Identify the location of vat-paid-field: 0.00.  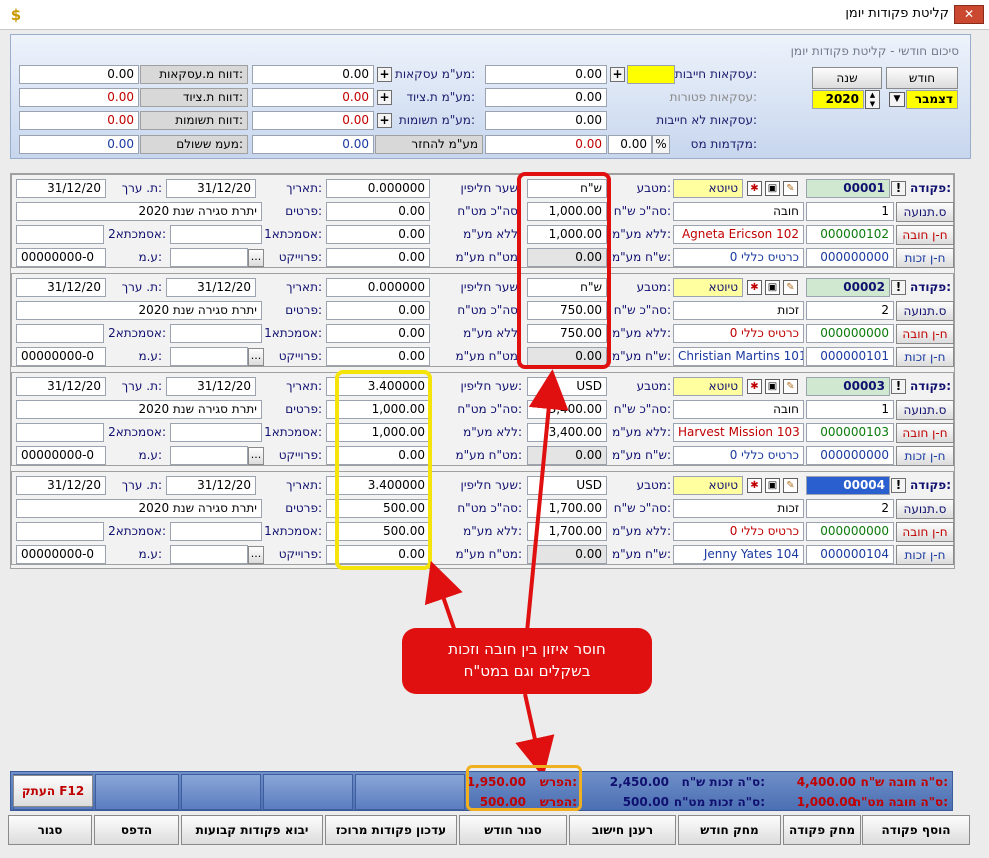
(79, 144).